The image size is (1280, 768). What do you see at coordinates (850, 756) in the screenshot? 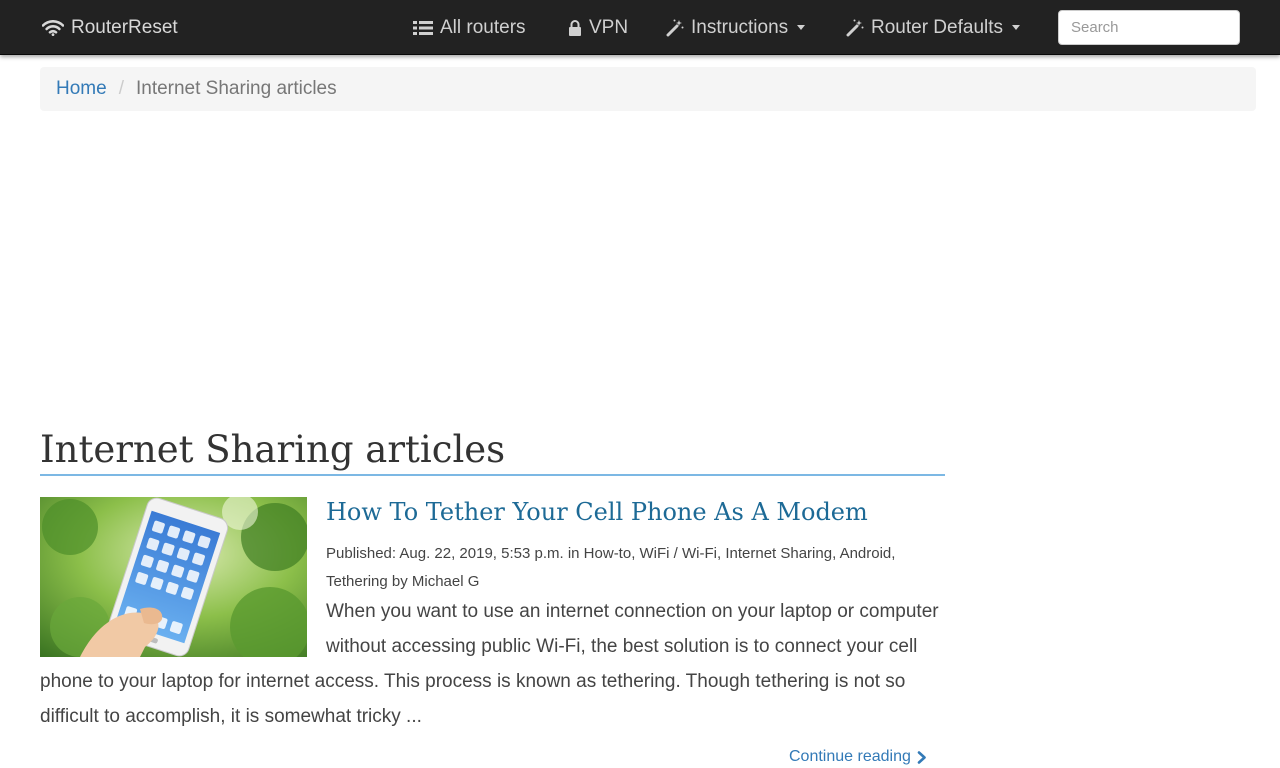
I see `continue-reading-label: Continue reading` at bounding box center [850, 756].